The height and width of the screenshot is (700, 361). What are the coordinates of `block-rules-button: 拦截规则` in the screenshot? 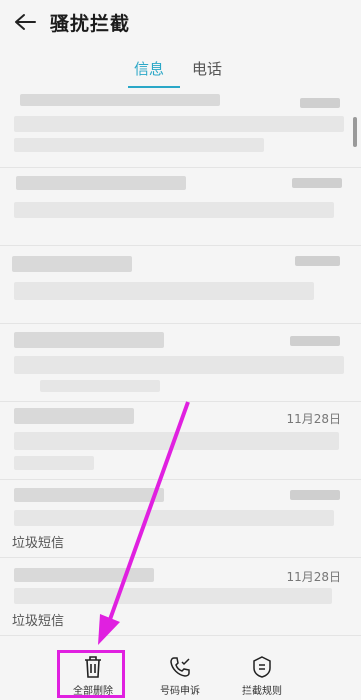 It's located at (262, 677).